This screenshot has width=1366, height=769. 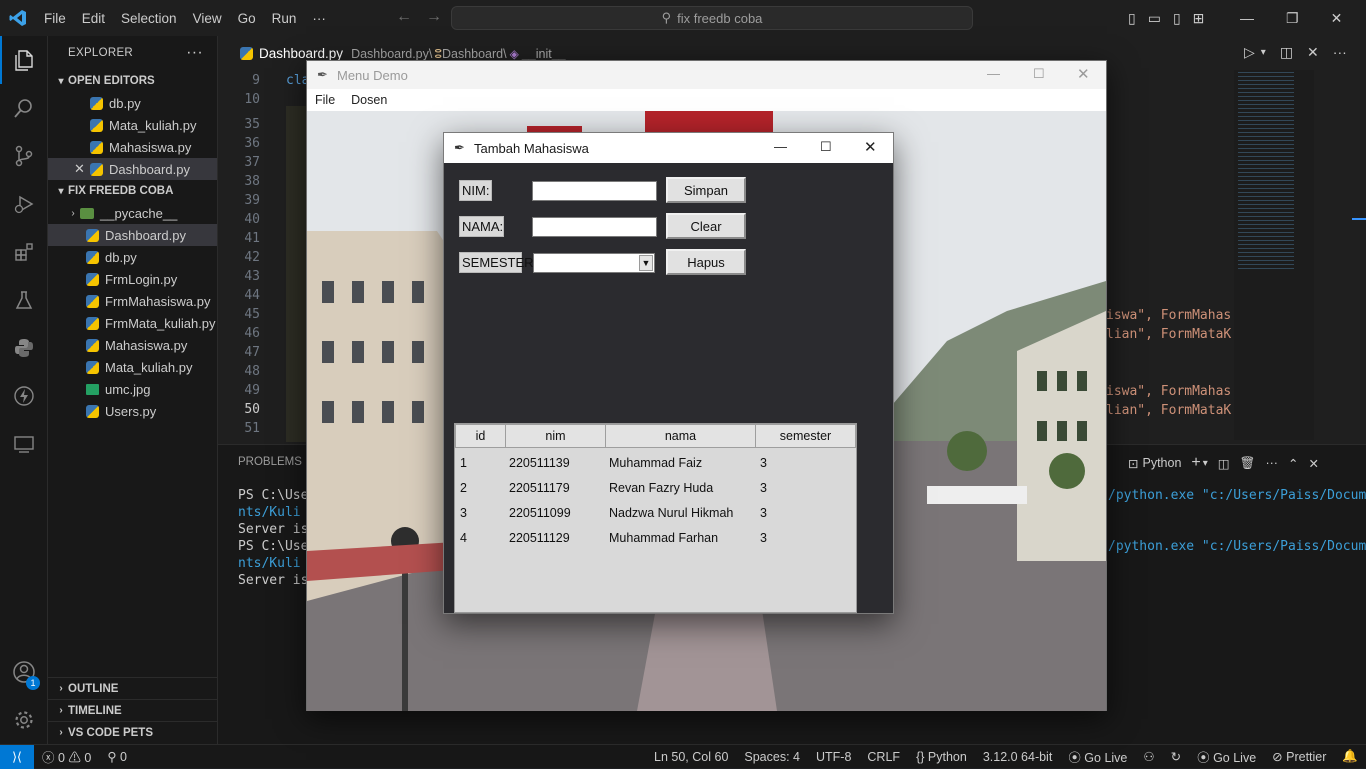 I want to click on line-ending: CRLF, so click(x=883, y=757).